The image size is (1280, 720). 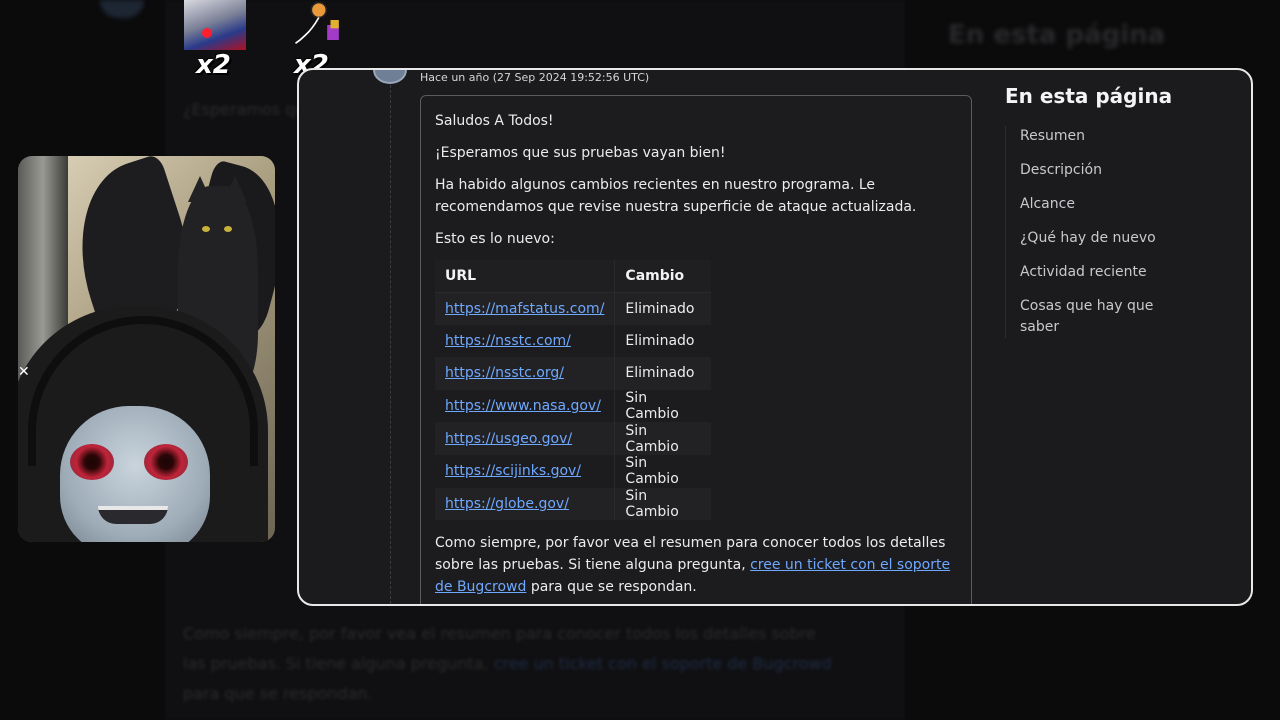 What do you see at coordinates (122, 9) in the screenshot?
I see `background-avatar` at bounding box center [122, 9].